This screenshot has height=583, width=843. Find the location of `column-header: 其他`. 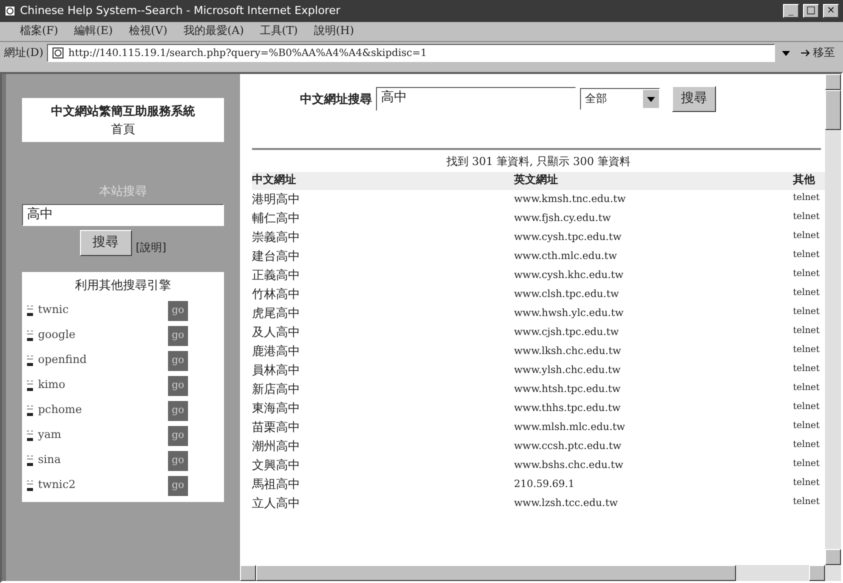

column-header: 其他 is located at coordinates (804, 180).